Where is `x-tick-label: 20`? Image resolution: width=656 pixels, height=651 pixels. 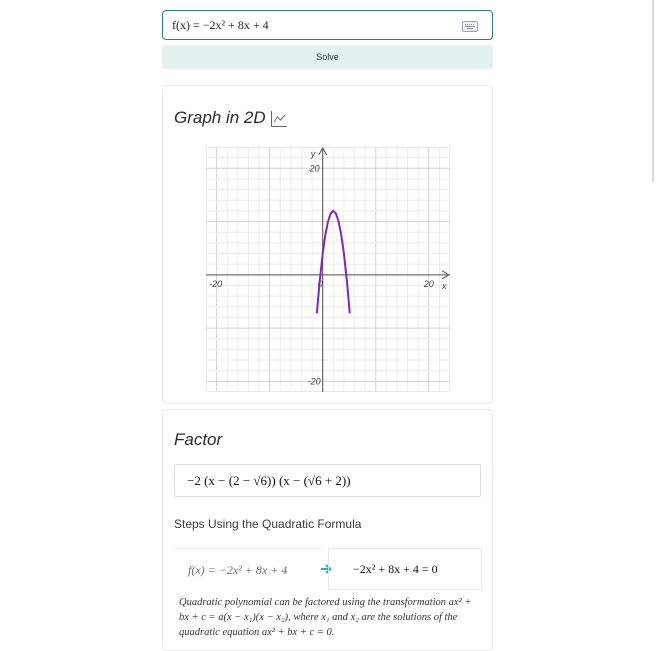
x-tick-label: 20 is located at coordinates (428, 284).